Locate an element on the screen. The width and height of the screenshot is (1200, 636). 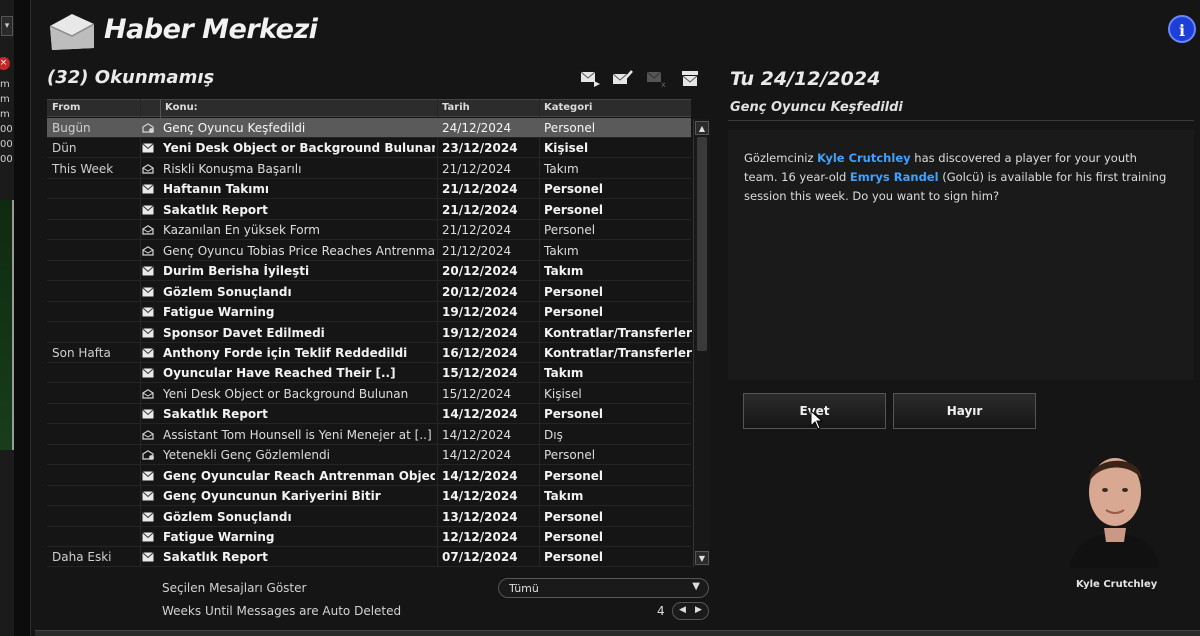
increment-arrow-icon: ▶ is located at coordinates (698, 610).